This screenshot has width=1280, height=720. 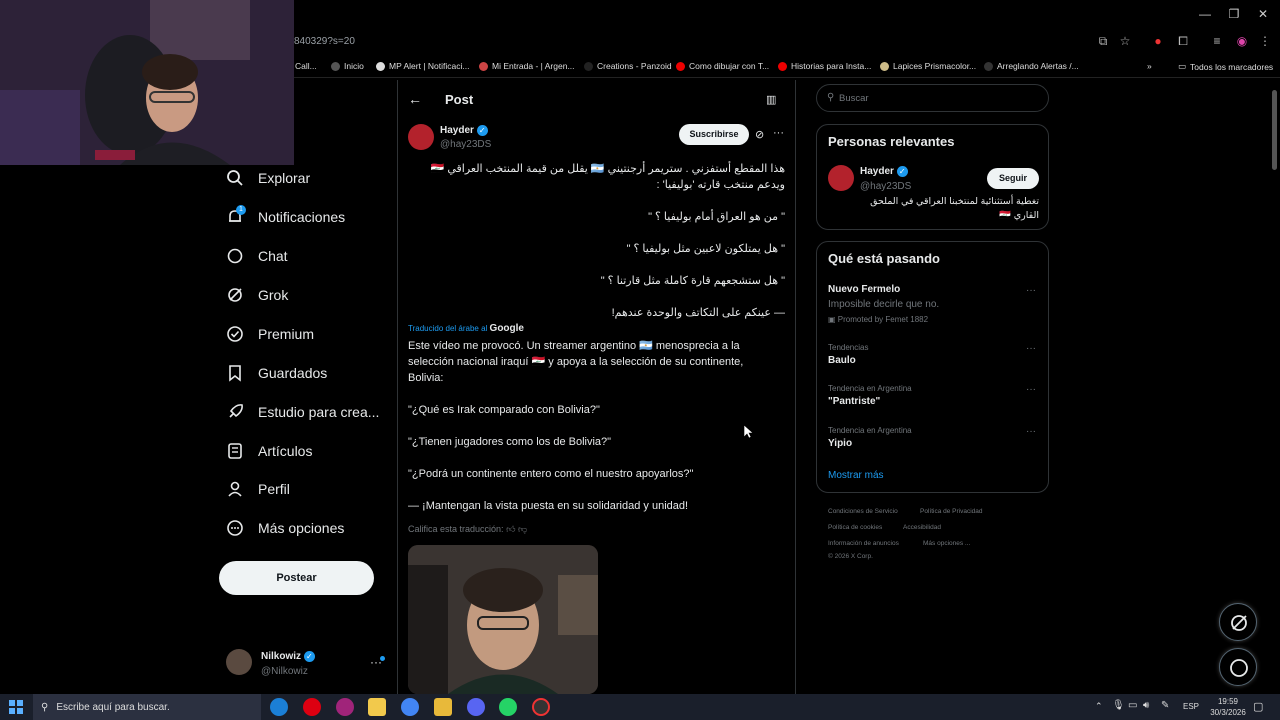 I want to click on extension-icon: ●, so click(x=1158, y=41).